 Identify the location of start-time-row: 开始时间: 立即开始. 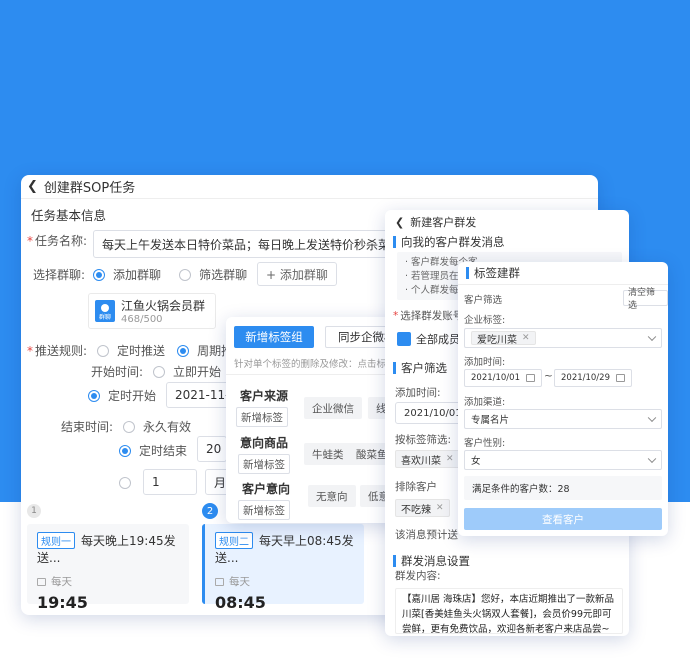
(156, 371).